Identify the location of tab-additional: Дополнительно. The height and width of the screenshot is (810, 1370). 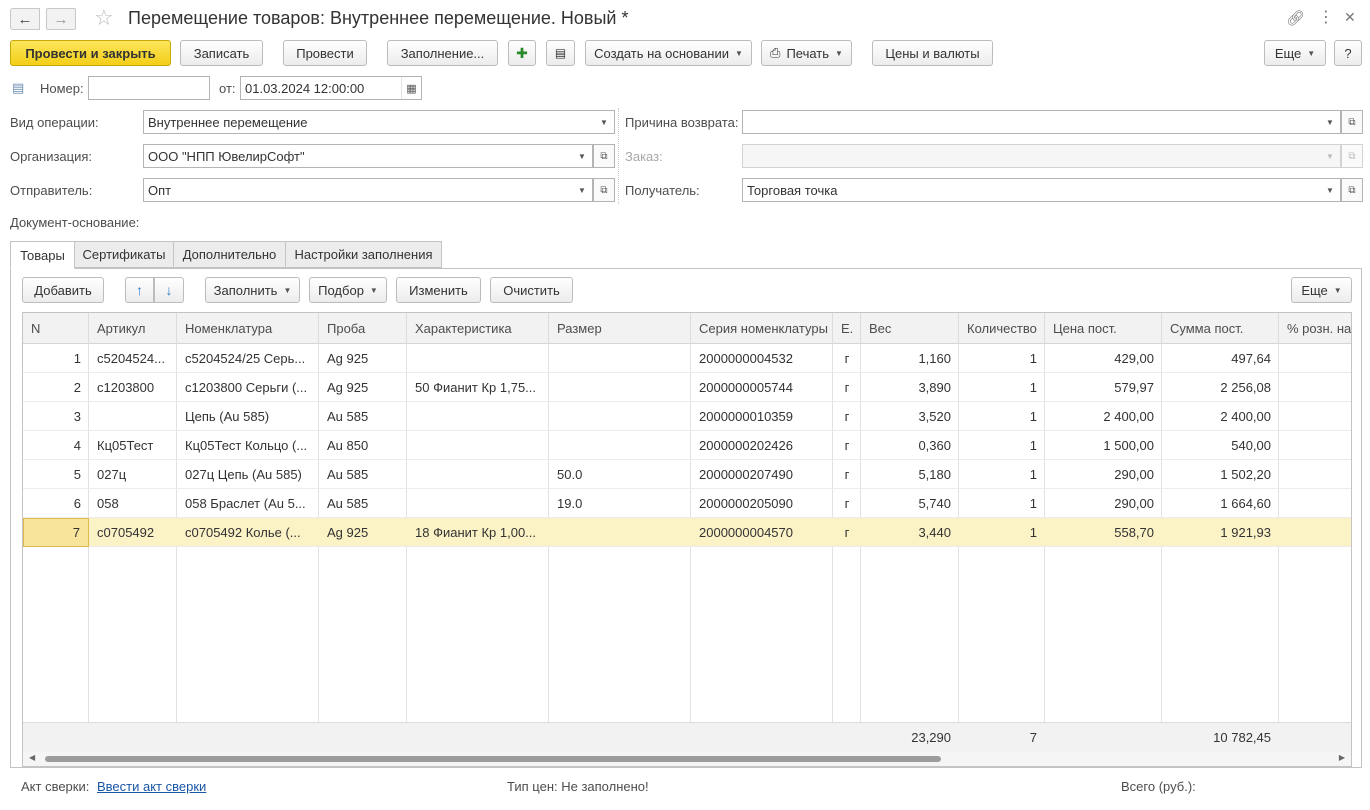
(229, 254).